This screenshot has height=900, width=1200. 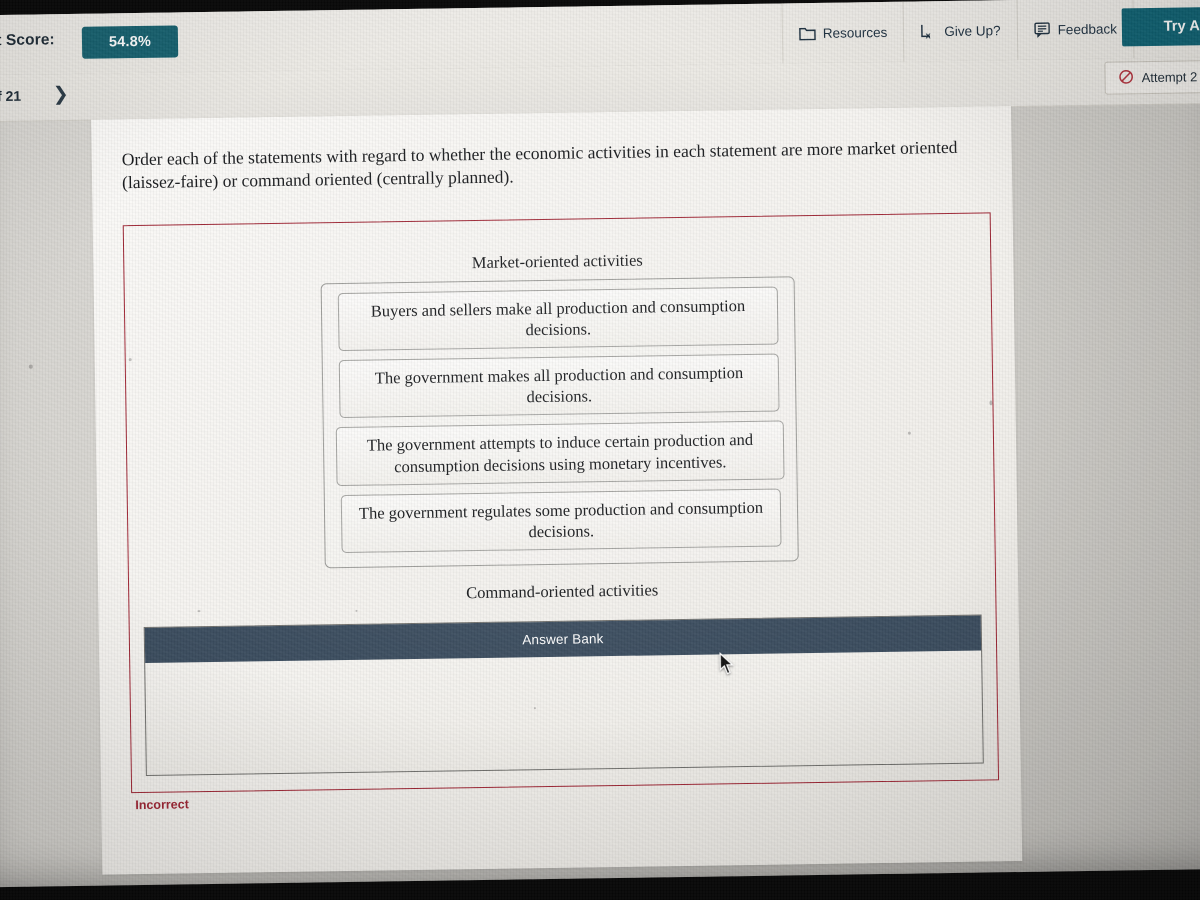 What do you see at coordinates (727, 665) in the screenshot?
I see `mouse-cursor` at bounding box center [727, 665].